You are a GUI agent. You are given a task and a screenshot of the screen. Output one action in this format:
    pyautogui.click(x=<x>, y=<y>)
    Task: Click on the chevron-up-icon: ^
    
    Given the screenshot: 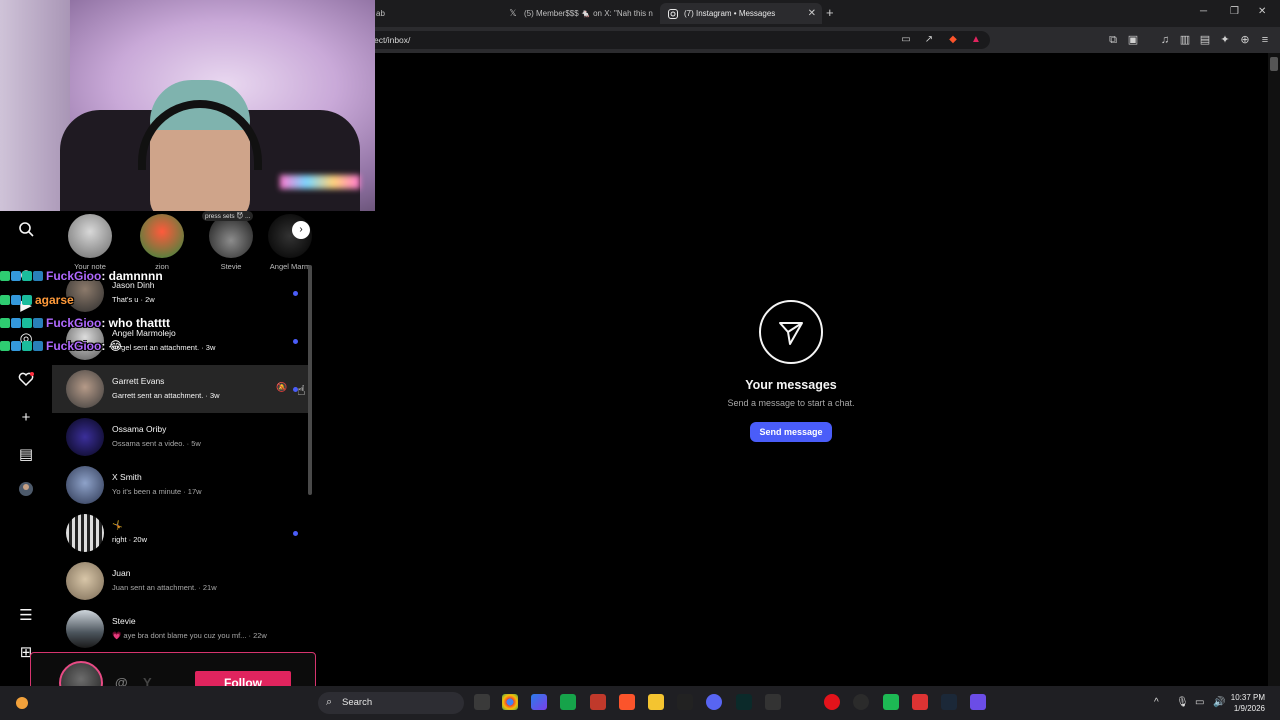 What is the action you would take?
    pyautogui.click(x=1156, y=702)
    